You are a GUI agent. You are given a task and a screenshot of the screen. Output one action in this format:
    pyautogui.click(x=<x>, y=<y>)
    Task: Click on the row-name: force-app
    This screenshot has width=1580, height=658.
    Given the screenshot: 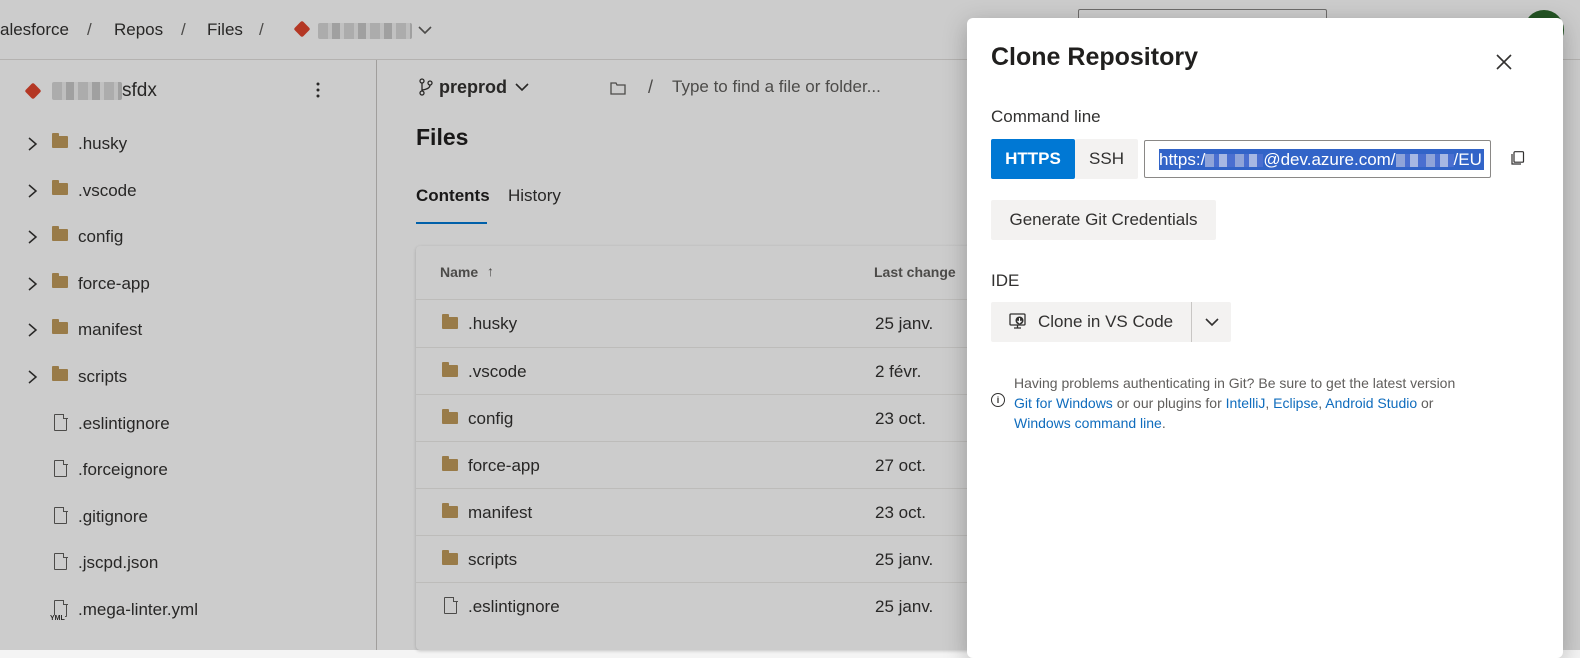 What is the action you would take?
    pyautogui.click(x=504, y=466)
    